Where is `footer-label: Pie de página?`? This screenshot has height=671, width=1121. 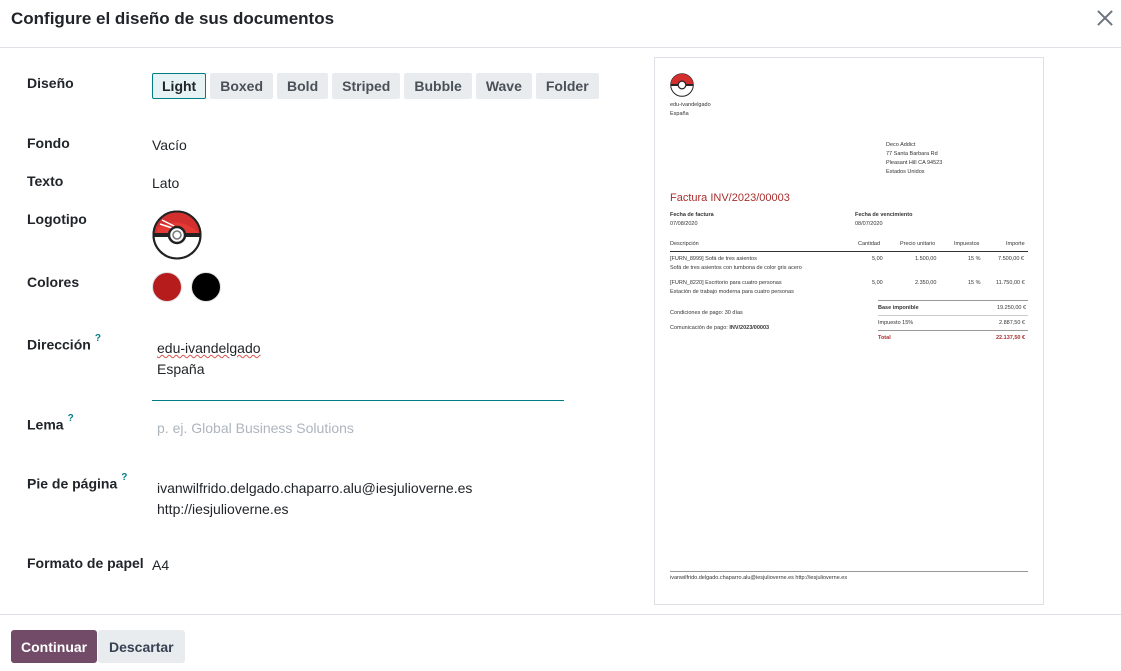
footer-label: Pie de página? is located at coordinates (77, 482).